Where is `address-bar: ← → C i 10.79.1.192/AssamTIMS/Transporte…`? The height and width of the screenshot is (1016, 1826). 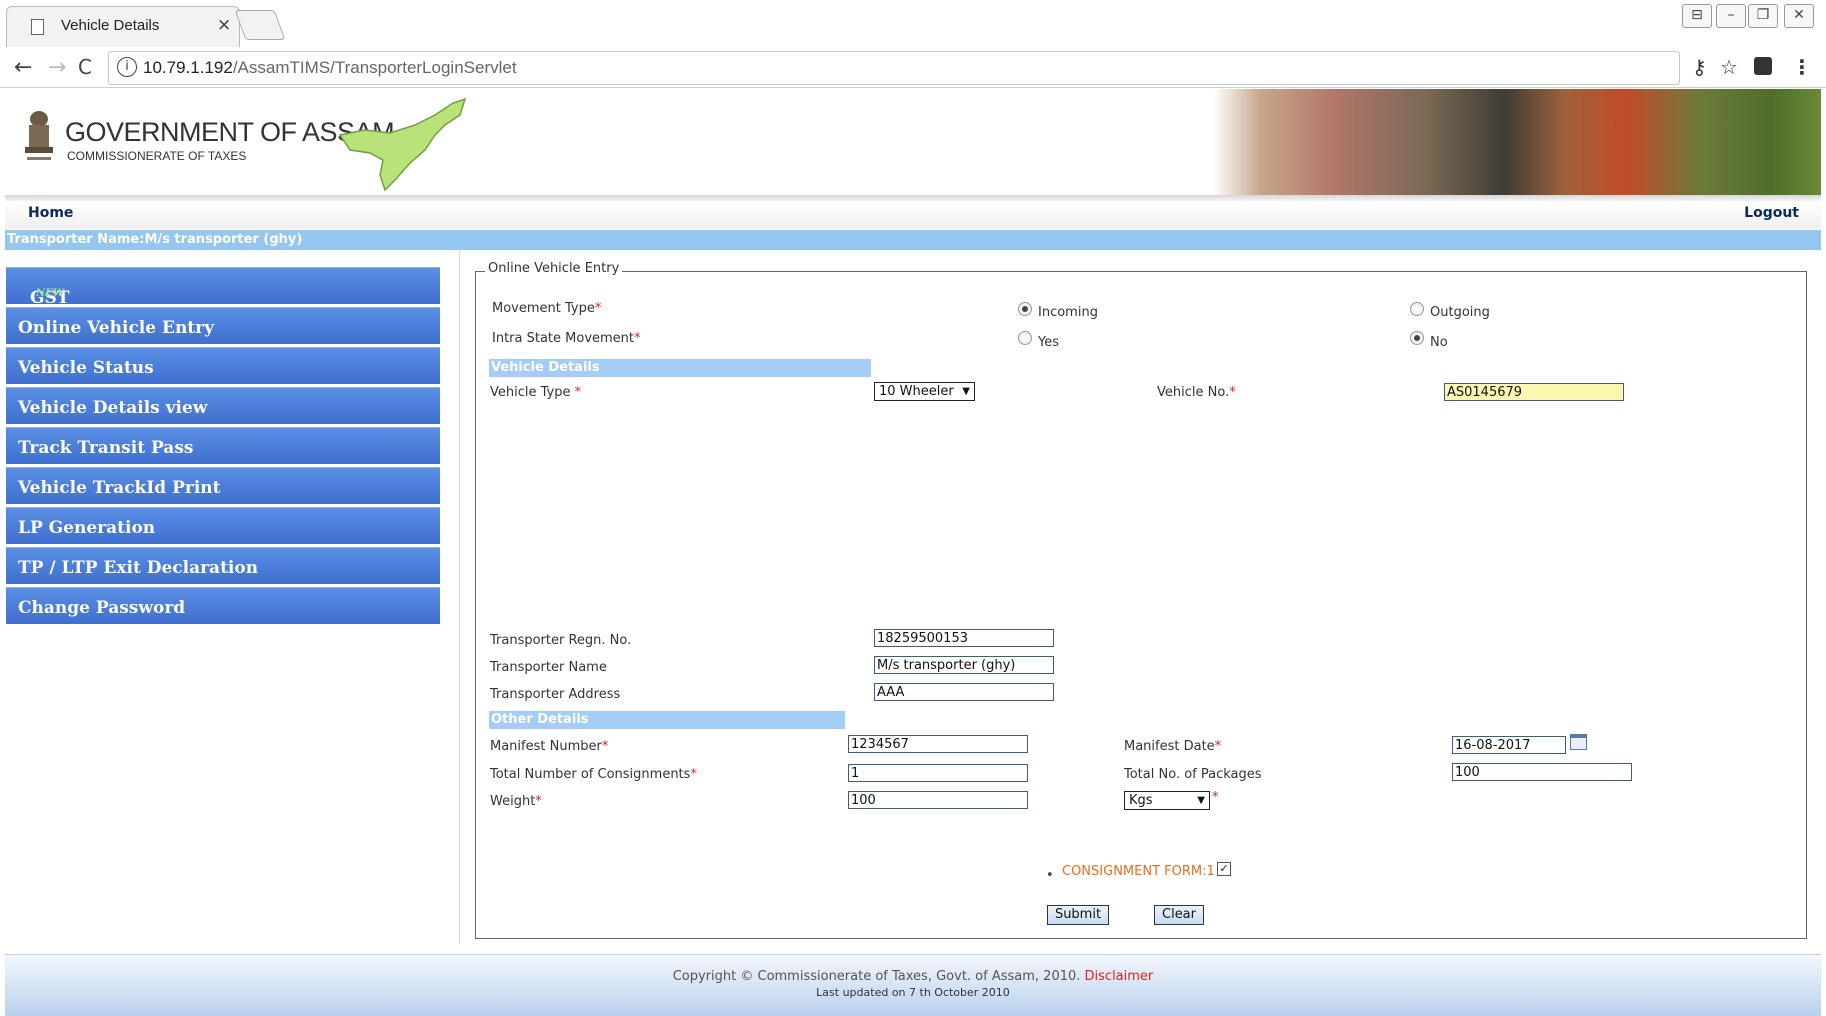
address-bar: ← → C i 10.79.1.192/AssamTIMS/Transporte… is located at coordinates (913, 67).